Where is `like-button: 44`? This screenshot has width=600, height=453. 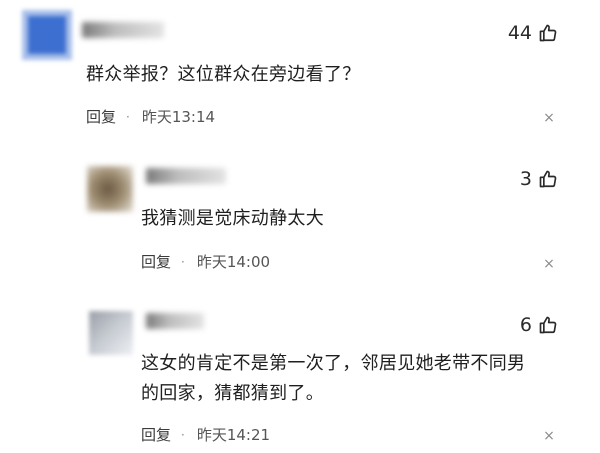
like-button: 44 is located at coordinates (533, 33).